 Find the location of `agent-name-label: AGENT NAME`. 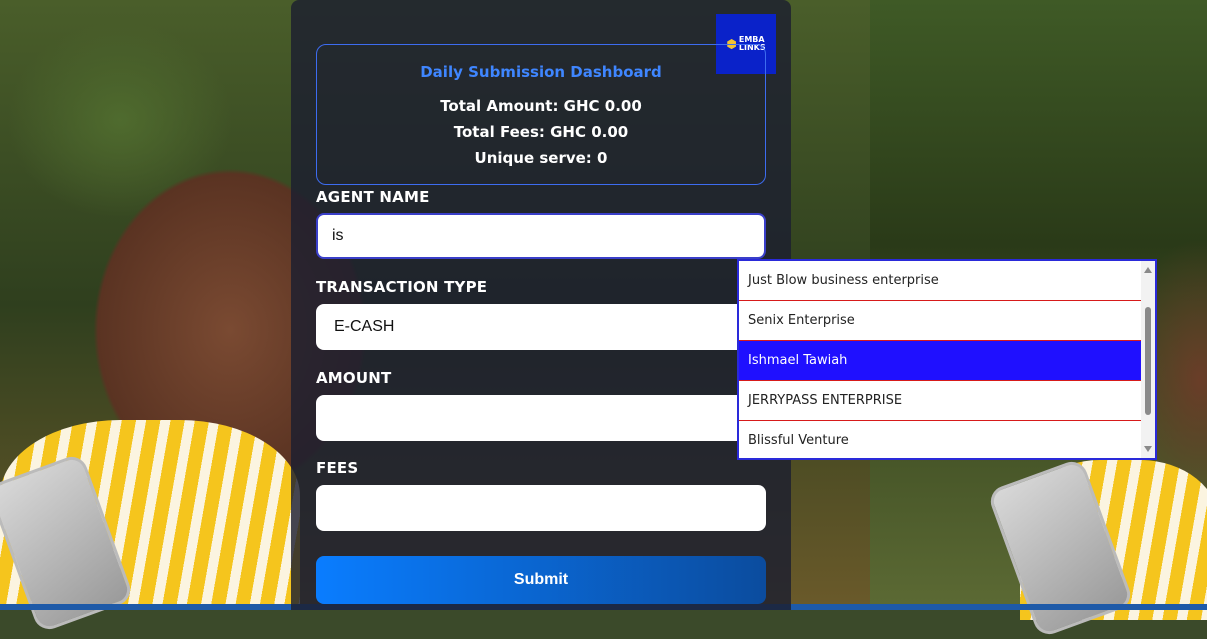

agent-name-label: AGENT NAME is located at coordinates (373, 197).